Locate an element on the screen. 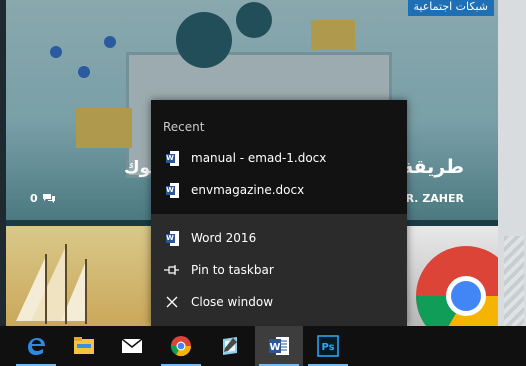 This screenshot has height=366, width=526. word-icon: W is located at coordinates (279, 346).